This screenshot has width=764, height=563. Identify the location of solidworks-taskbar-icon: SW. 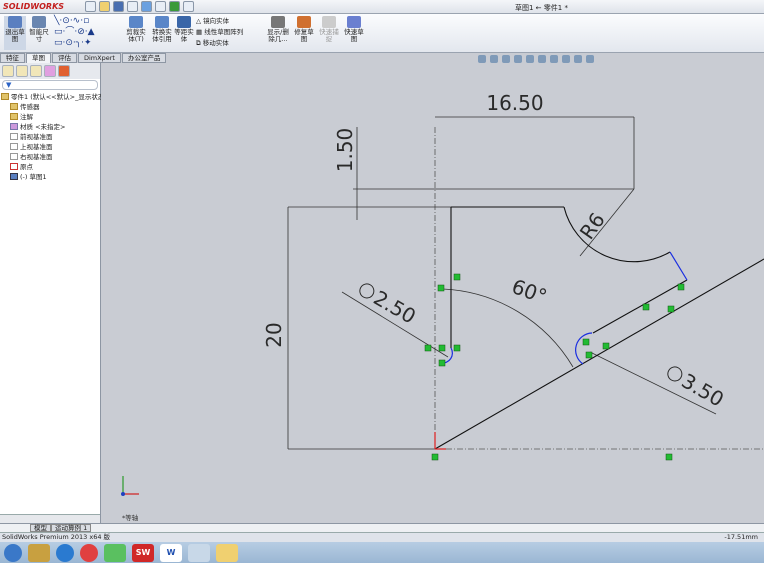
(143, 552).